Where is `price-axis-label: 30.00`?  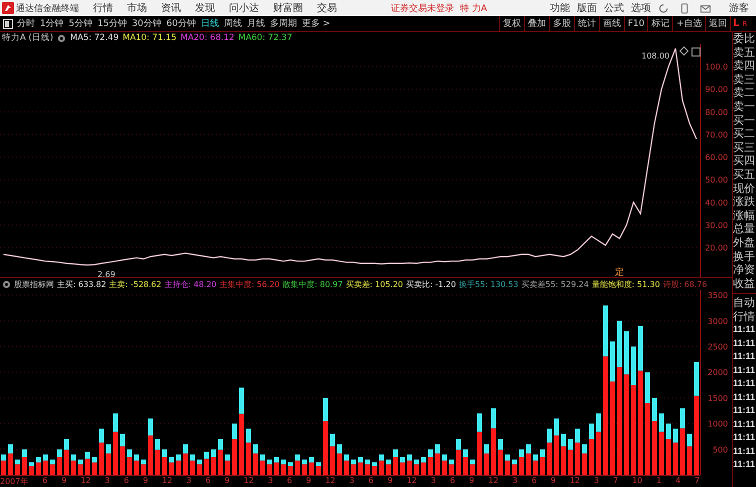 price-axis-label: 30.00 is located at coordinates (716, 225).